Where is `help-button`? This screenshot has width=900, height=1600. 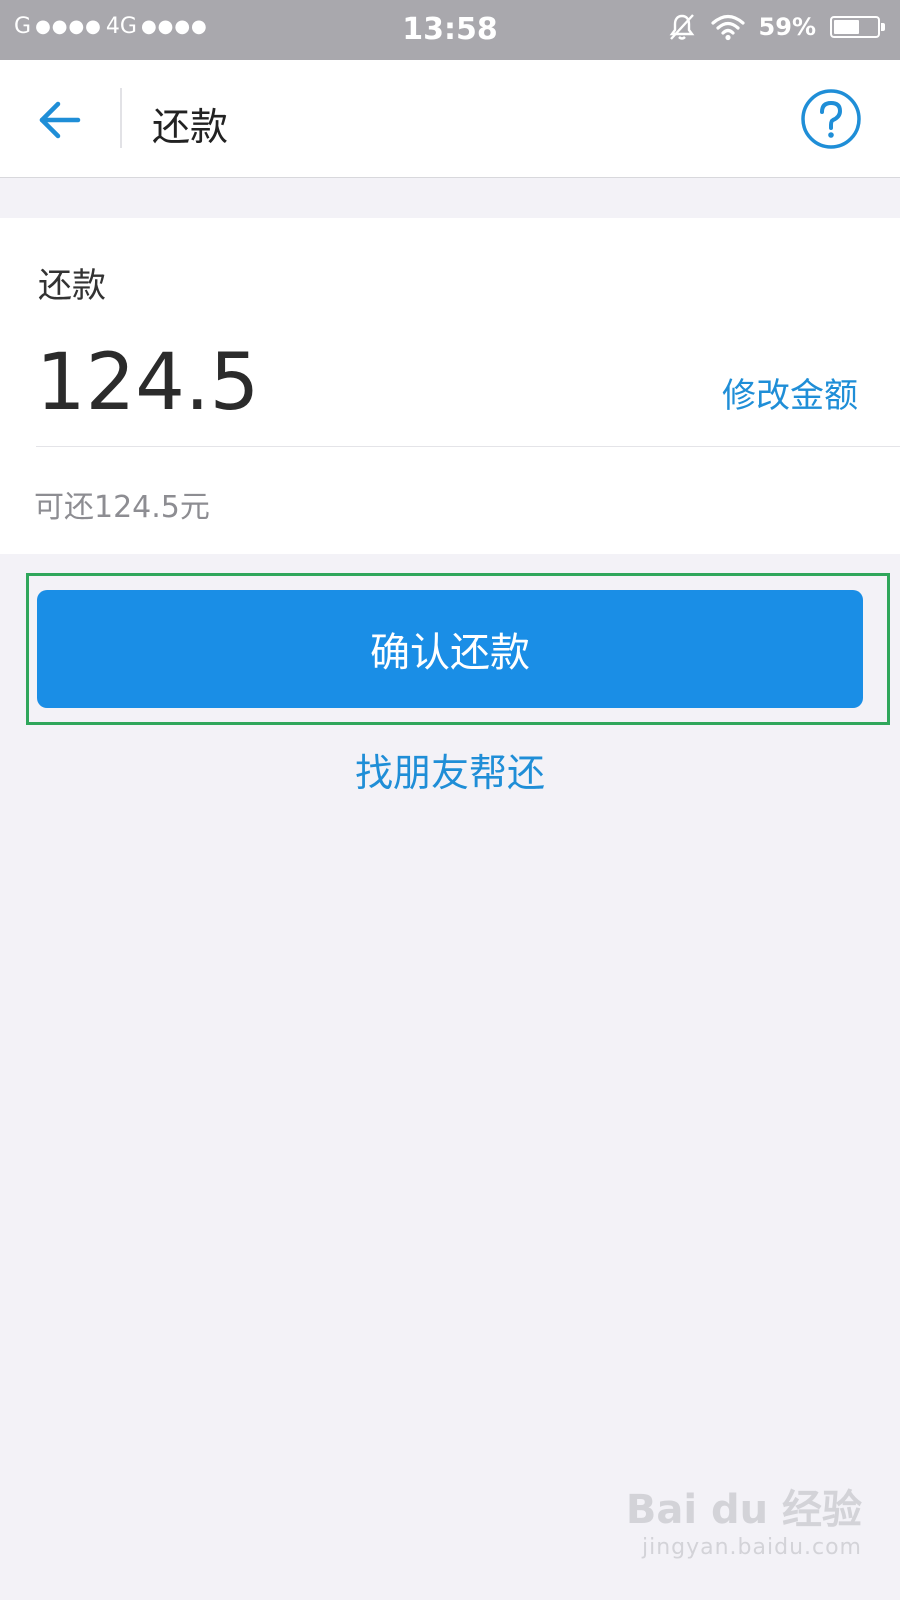 help-button is located at coordinates (831, 119).